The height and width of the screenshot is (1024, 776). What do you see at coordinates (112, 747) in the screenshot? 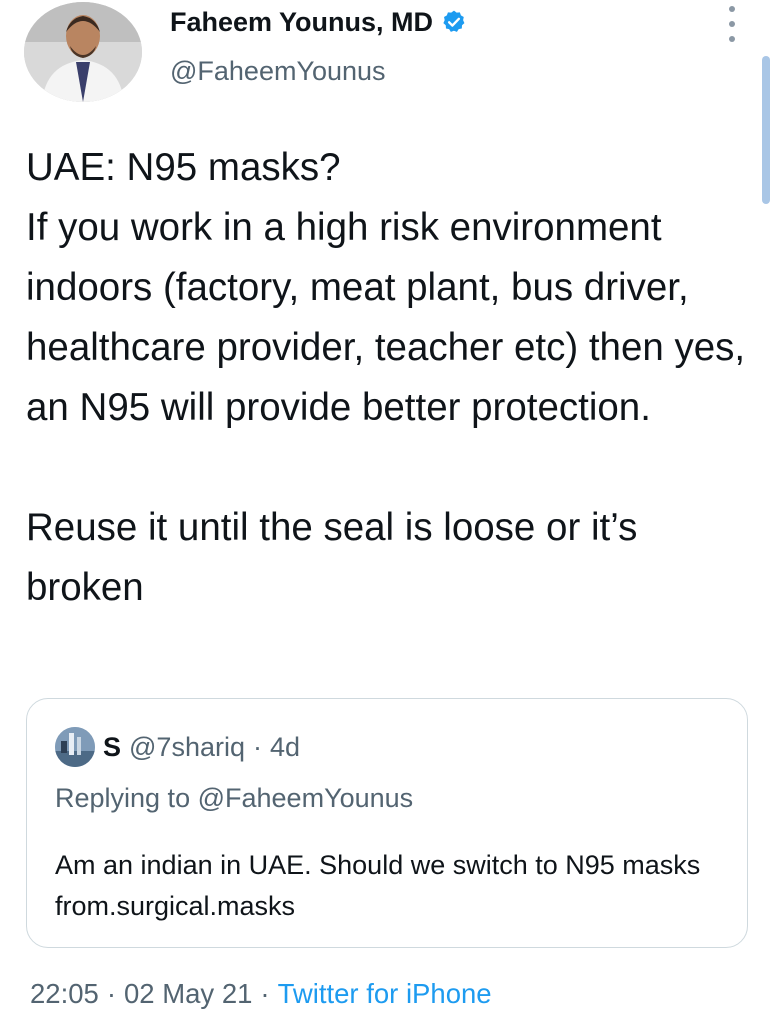
I see `quoted-name: S` at bounding box center [112, 747].